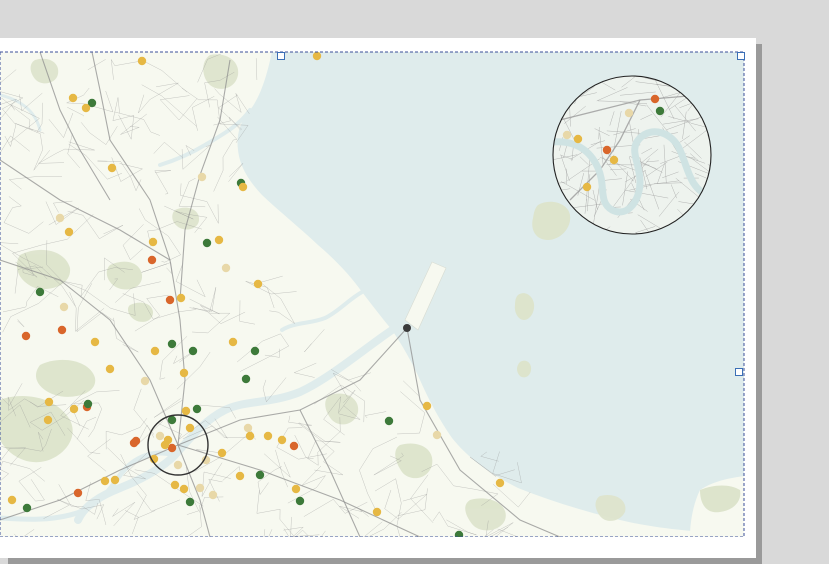  What do you see at coordinates (281, 56) in the screenshot?
I see `selection-handle-top` at bounding box center [281, 56].